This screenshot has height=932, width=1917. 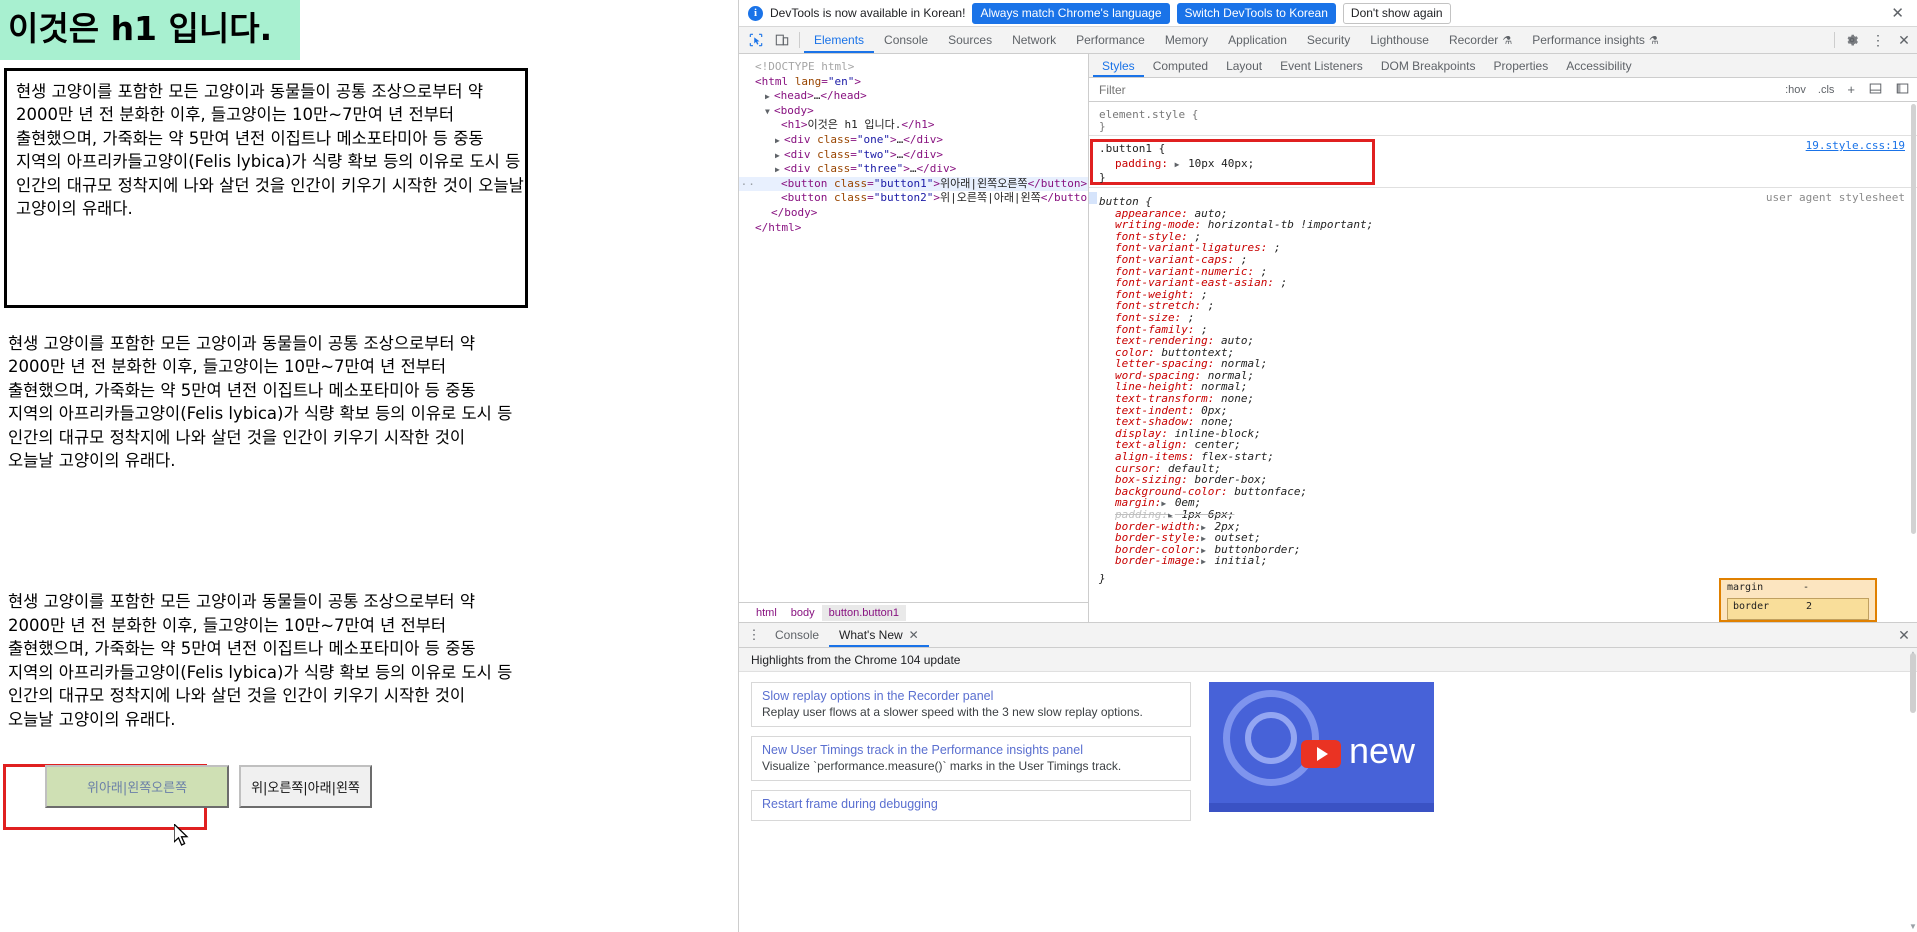 I want to click on more-dots-icon: ···, so click(x=747, y=185).